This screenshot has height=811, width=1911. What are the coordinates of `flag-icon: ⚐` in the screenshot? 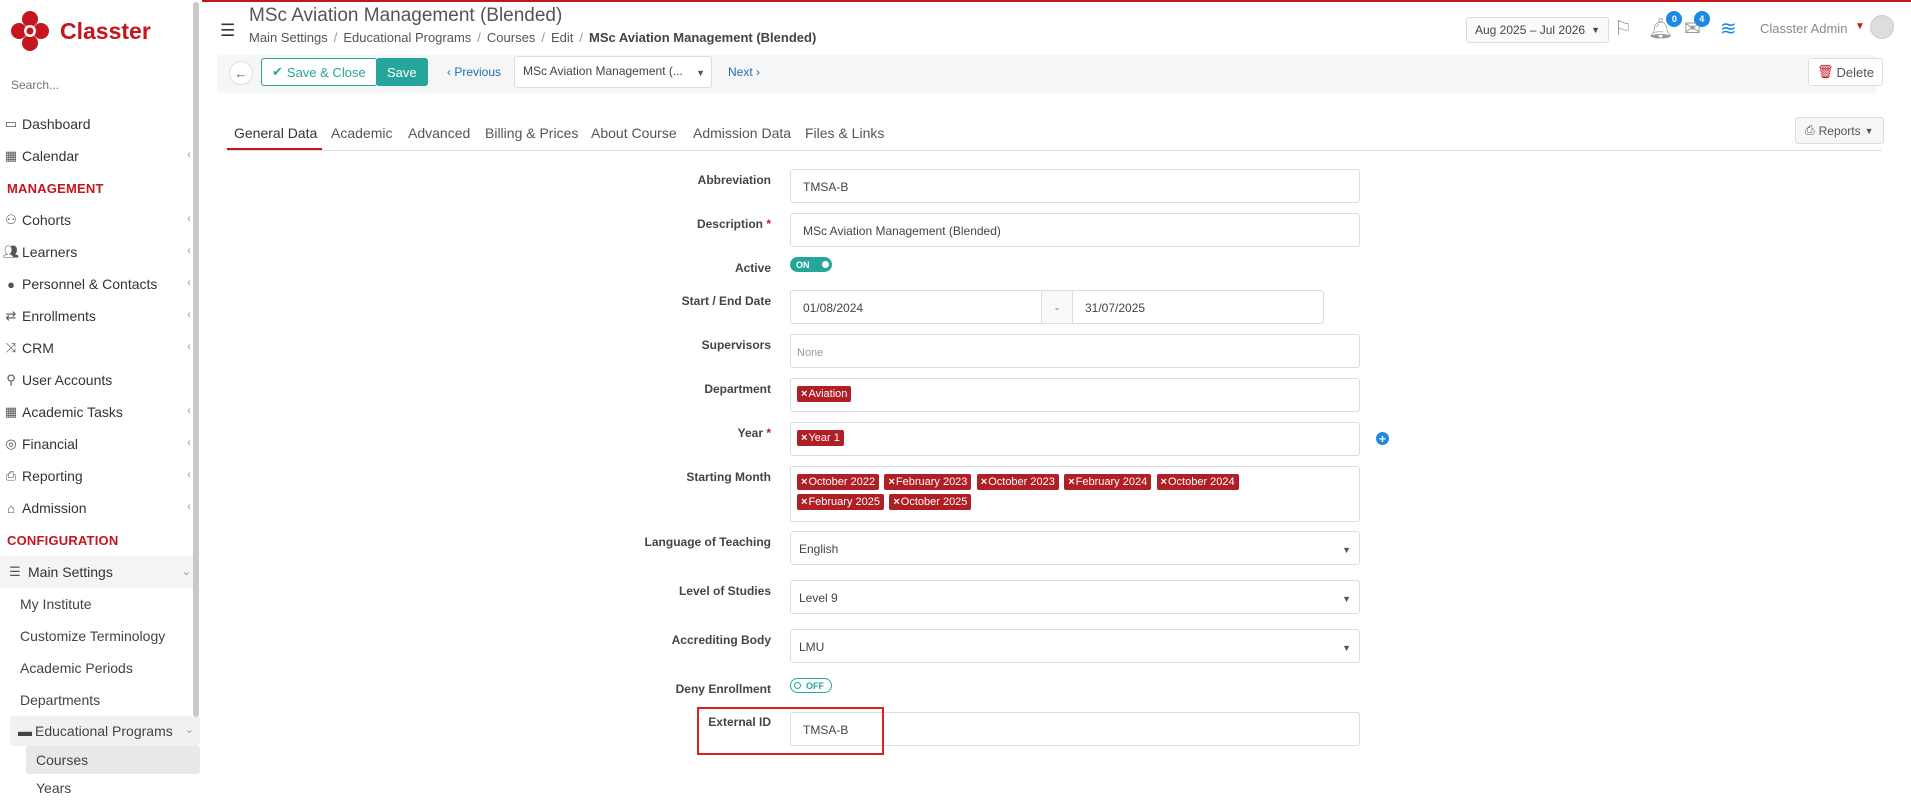 It's located at (1623, 28).